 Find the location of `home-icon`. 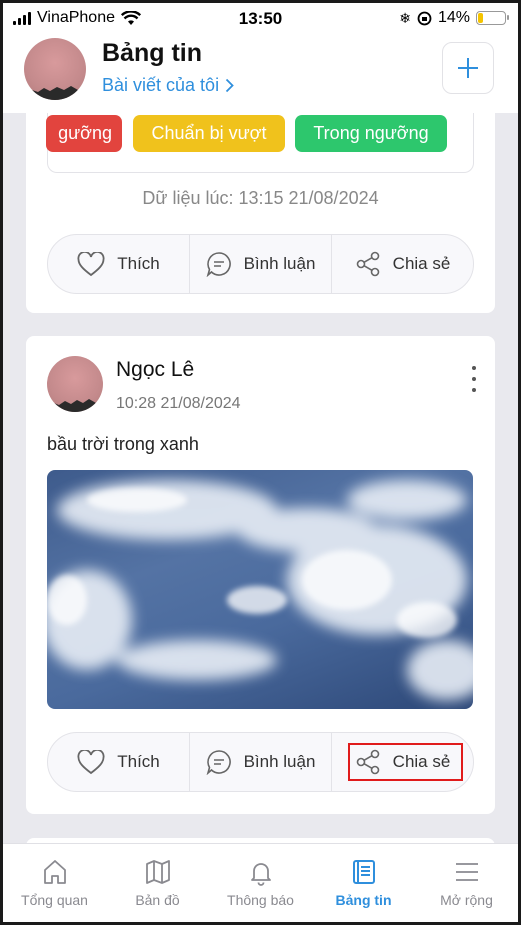

home-icon is located at coordinates (54, 872).